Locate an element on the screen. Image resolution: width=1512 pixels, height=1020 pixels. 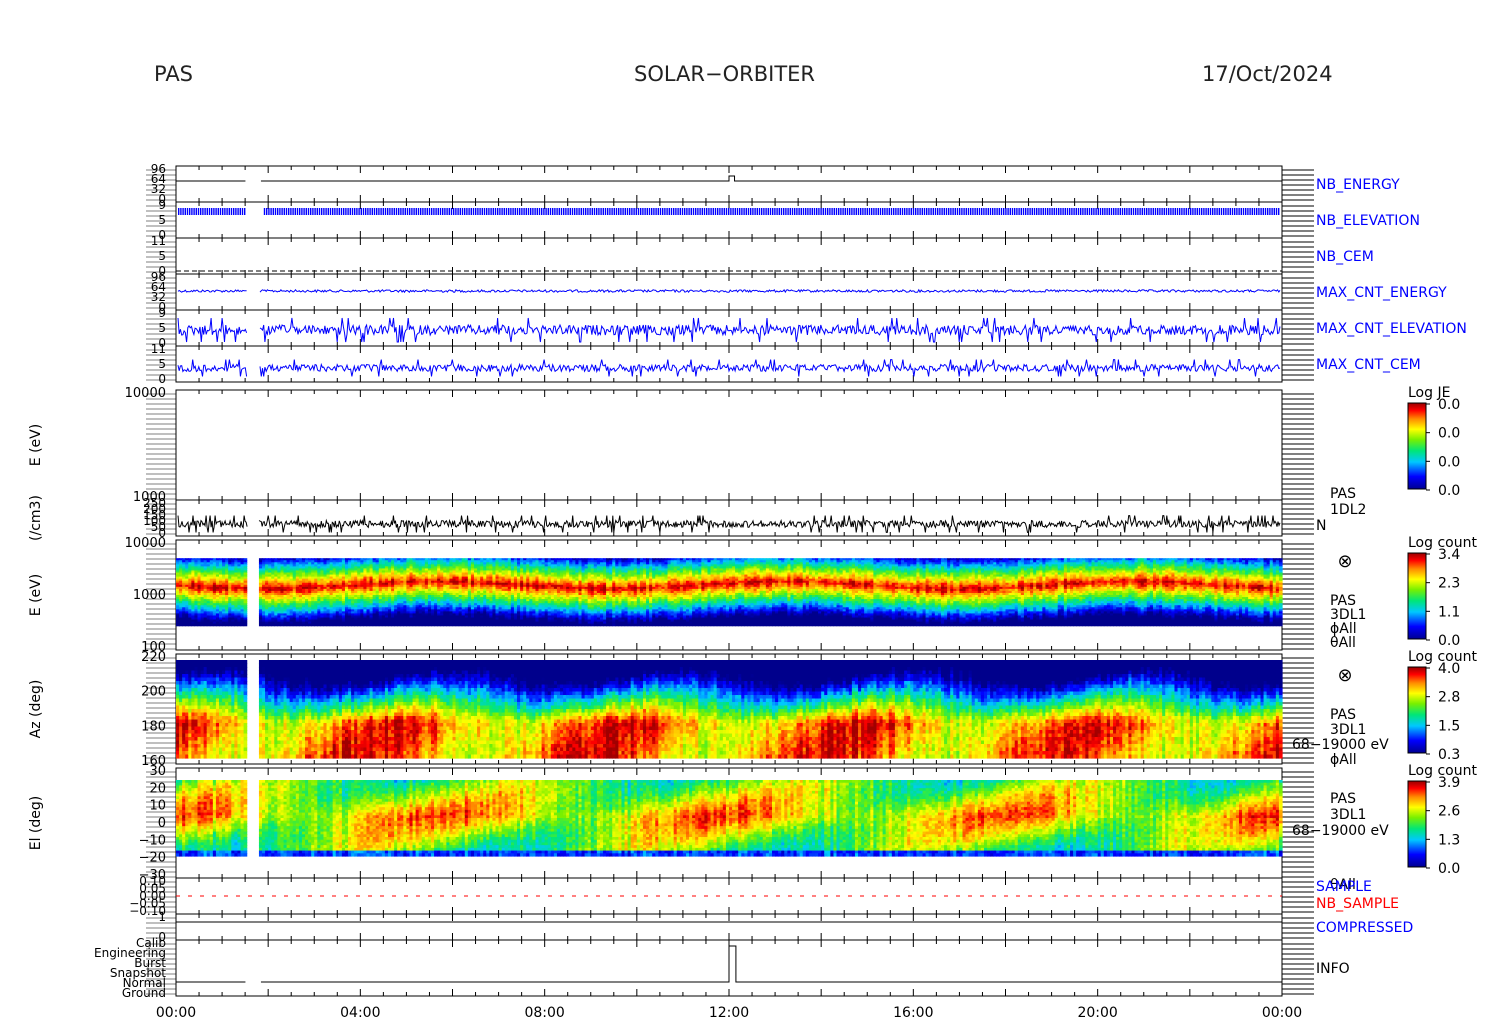
nb-energy-label: NB_ENERGY is located at coordinates (1358, 185).